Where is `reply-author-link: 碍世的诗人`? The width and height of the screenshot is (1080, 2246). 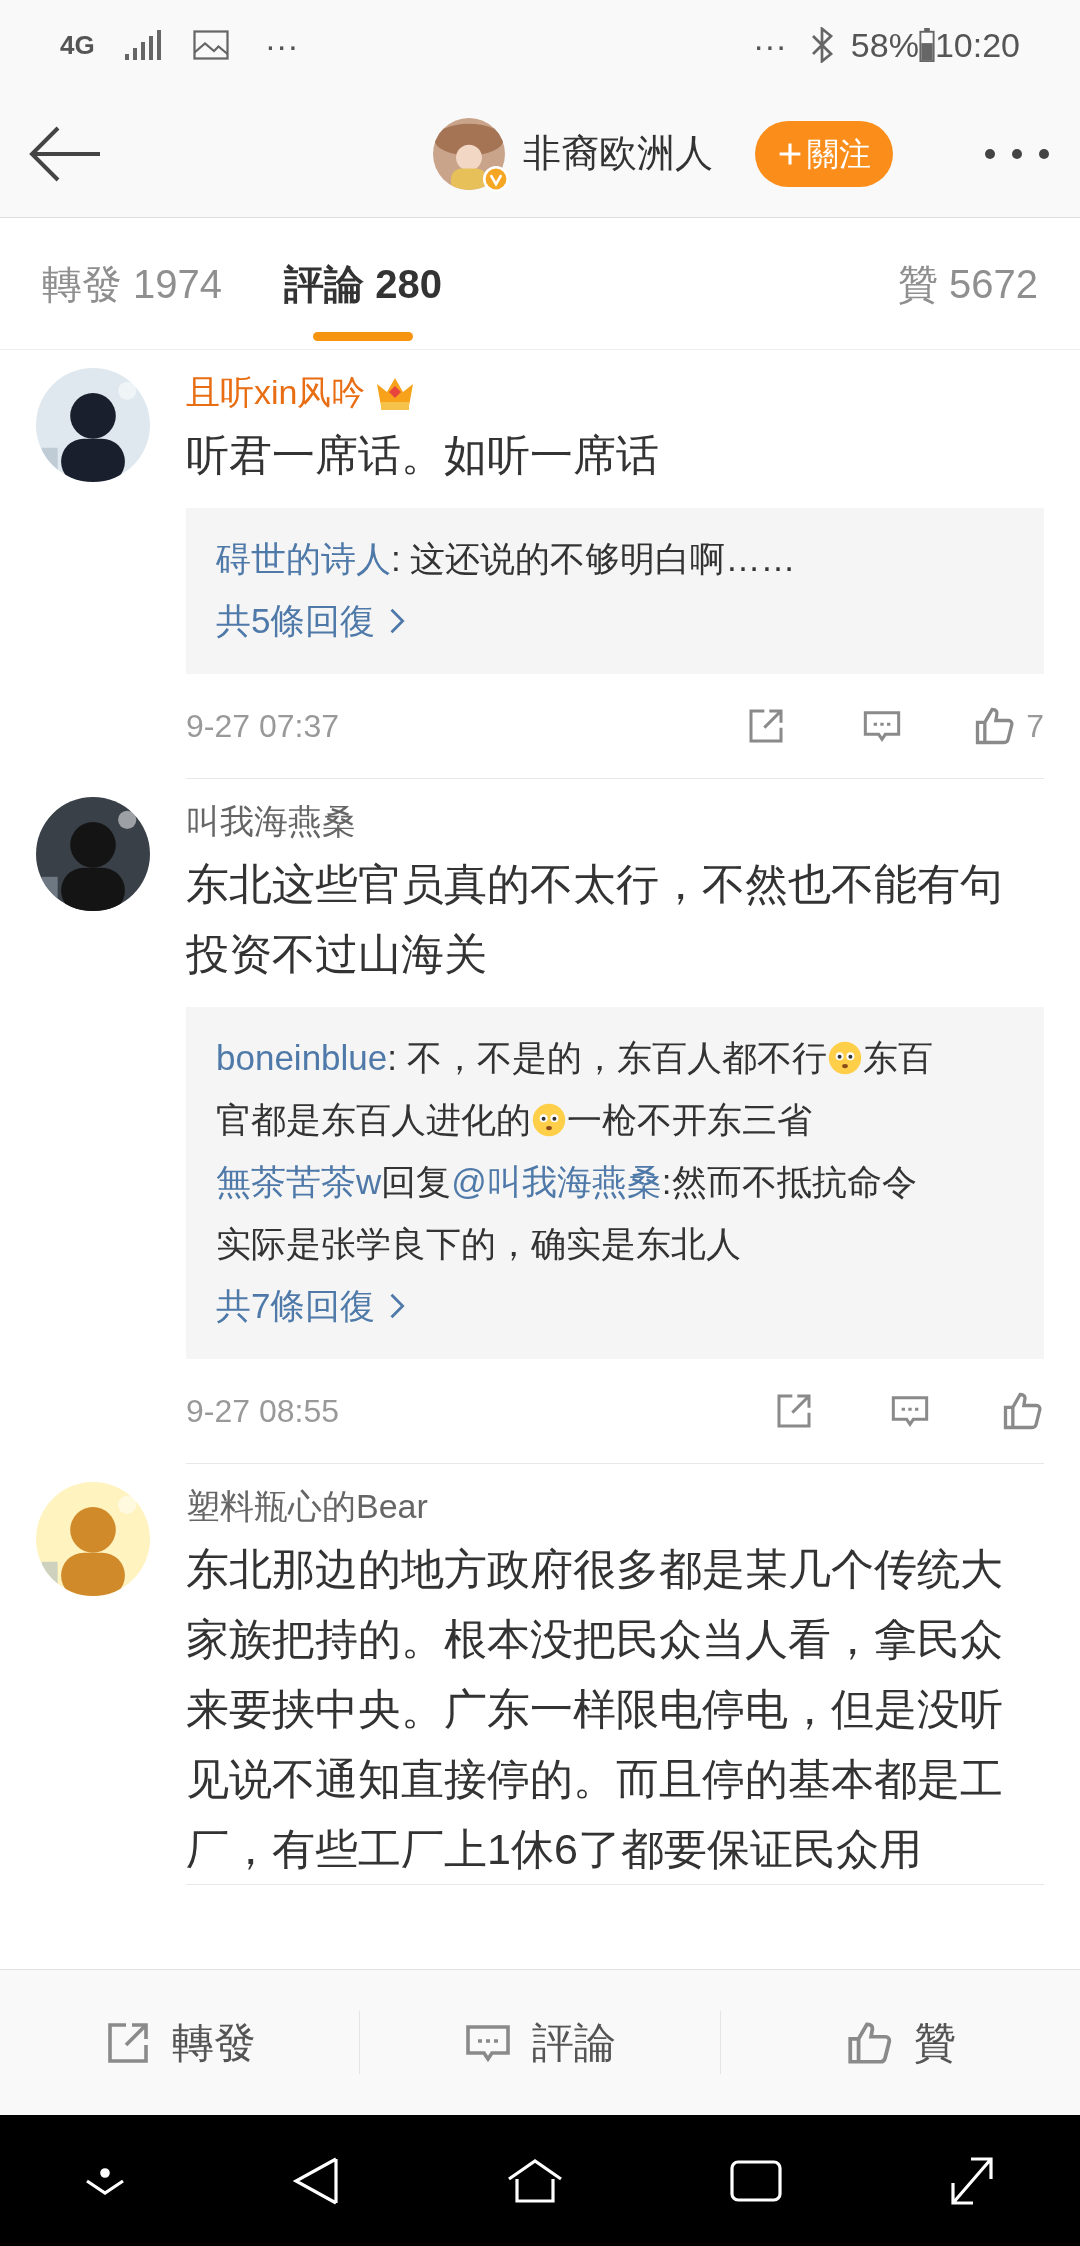 reply-author-link: 碍世的诗人 is located at coordinates (303, 558).